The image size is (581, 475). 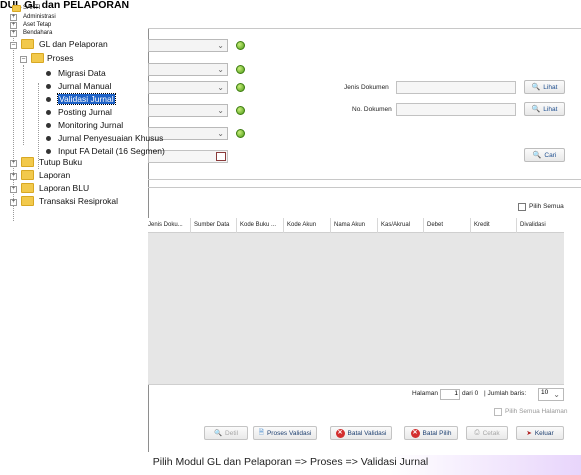 What do you see at coordinates (425, 393) in the screenshot?
I see `halaman-label: Halaman` at bounding box center [425, 393].